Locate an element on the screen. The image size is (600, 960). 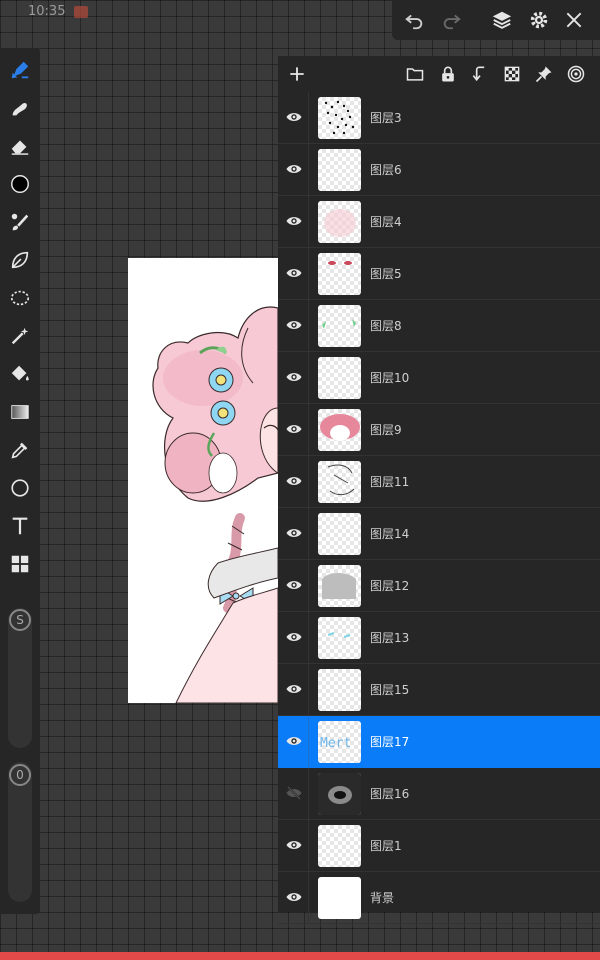
top-toolbar is located at coordinates (496, 20).